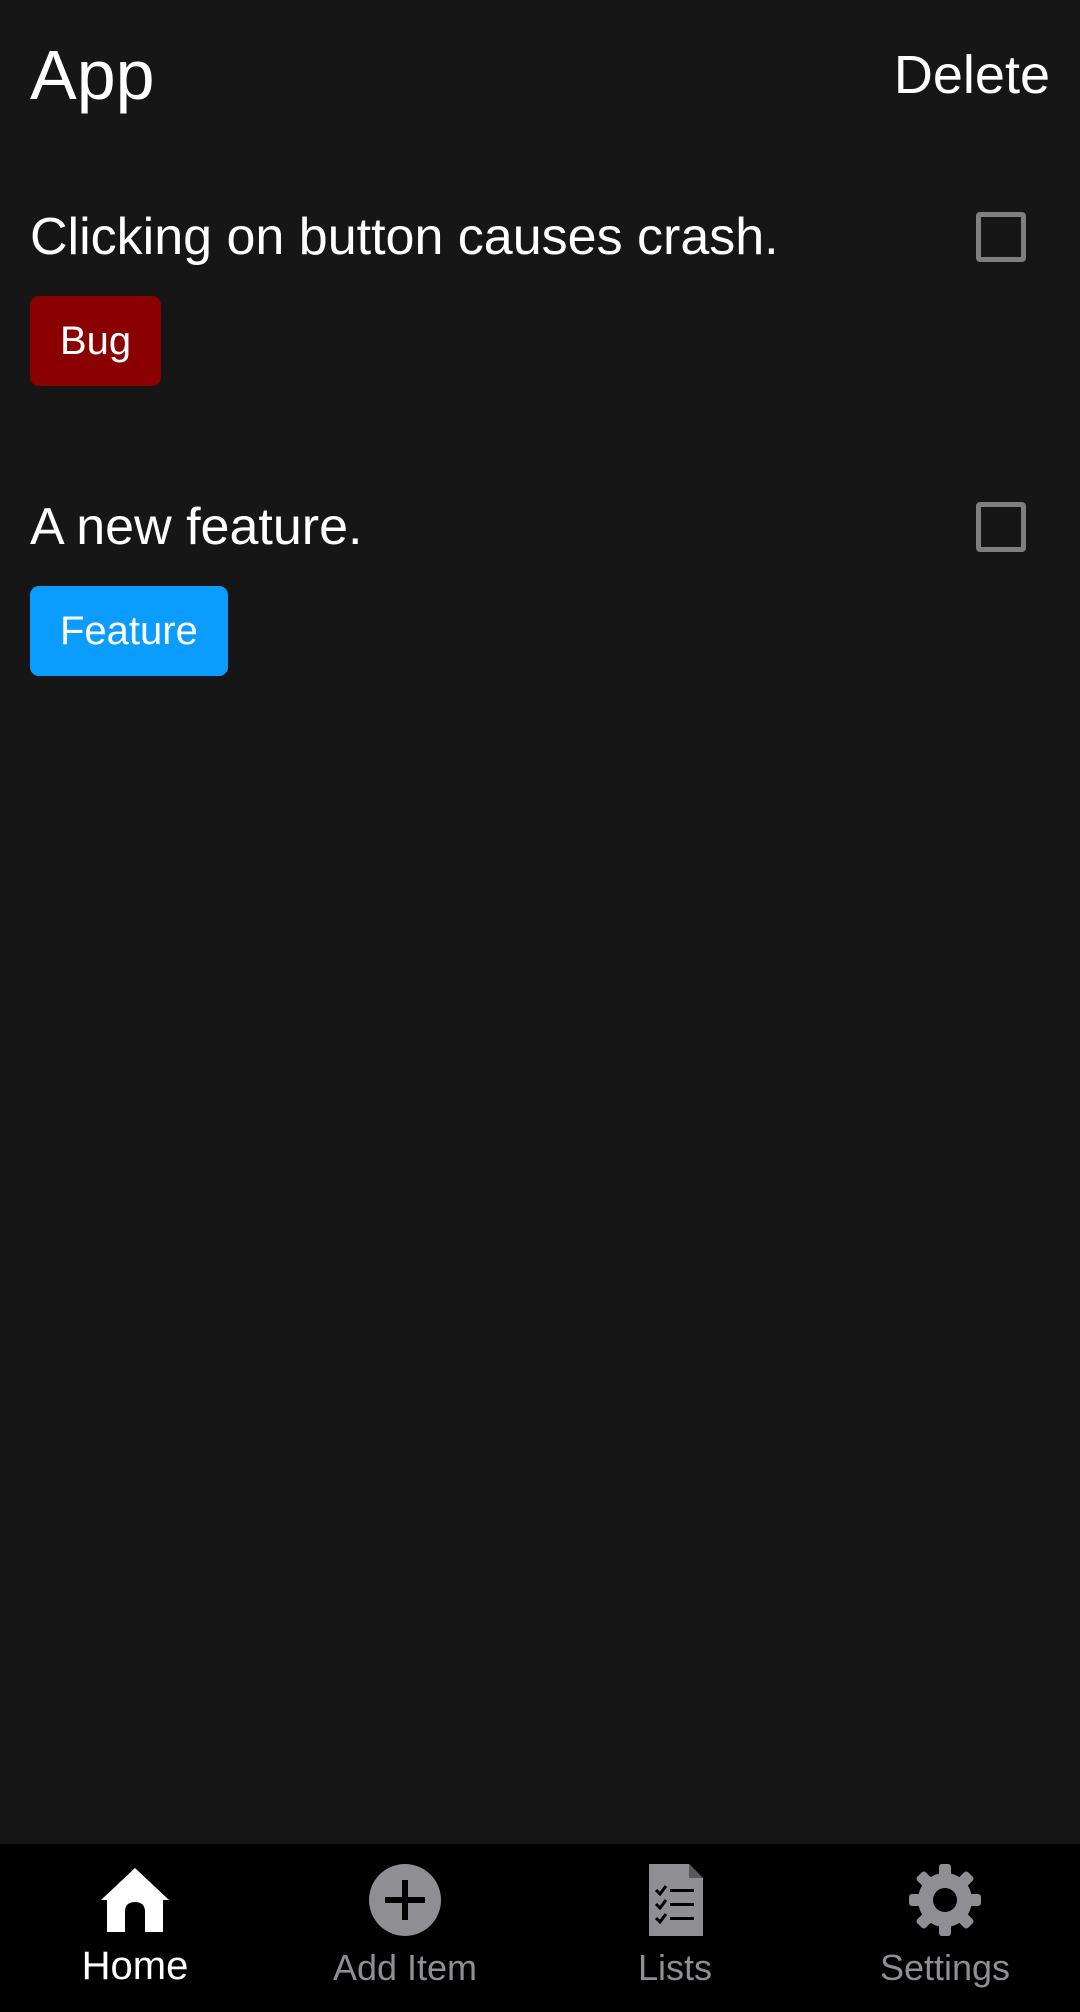 The height and width of the screenshot is (2012, 1080). I want to click on tab-add-item-label: Add Item, so click(405, 1967).